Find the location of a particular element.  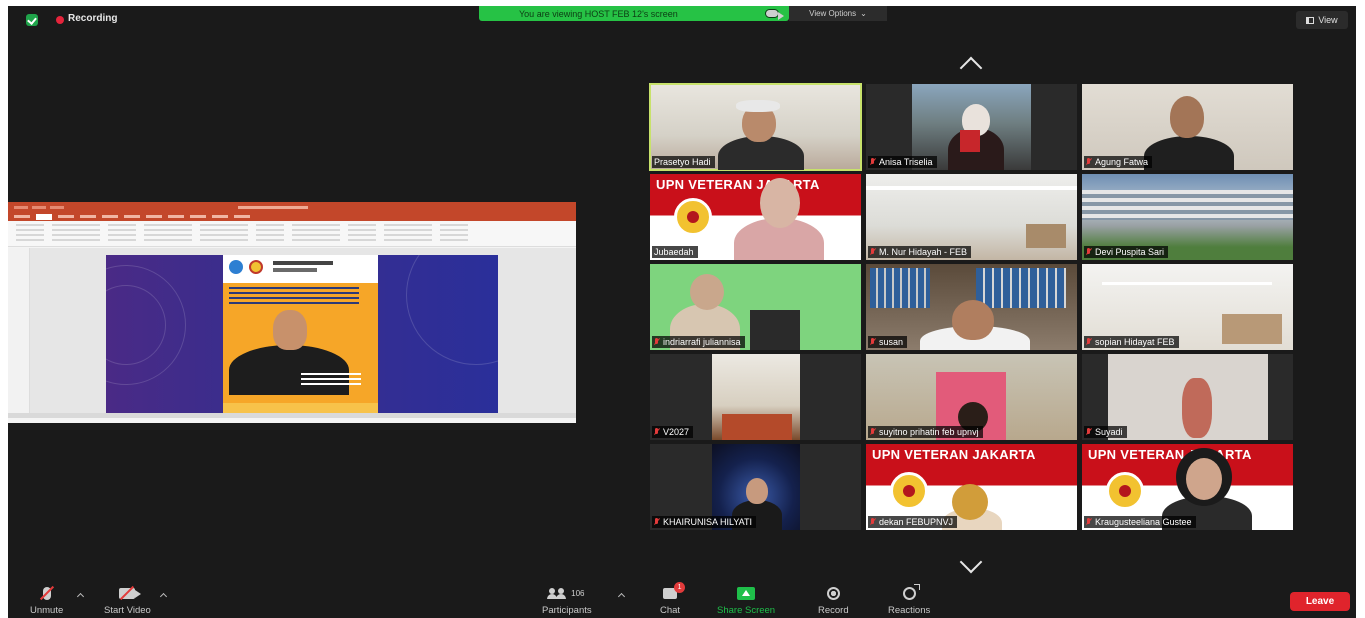

viewing-banner: You are viewing HOST FEB 12's screen is located at coordinates (634, 13).